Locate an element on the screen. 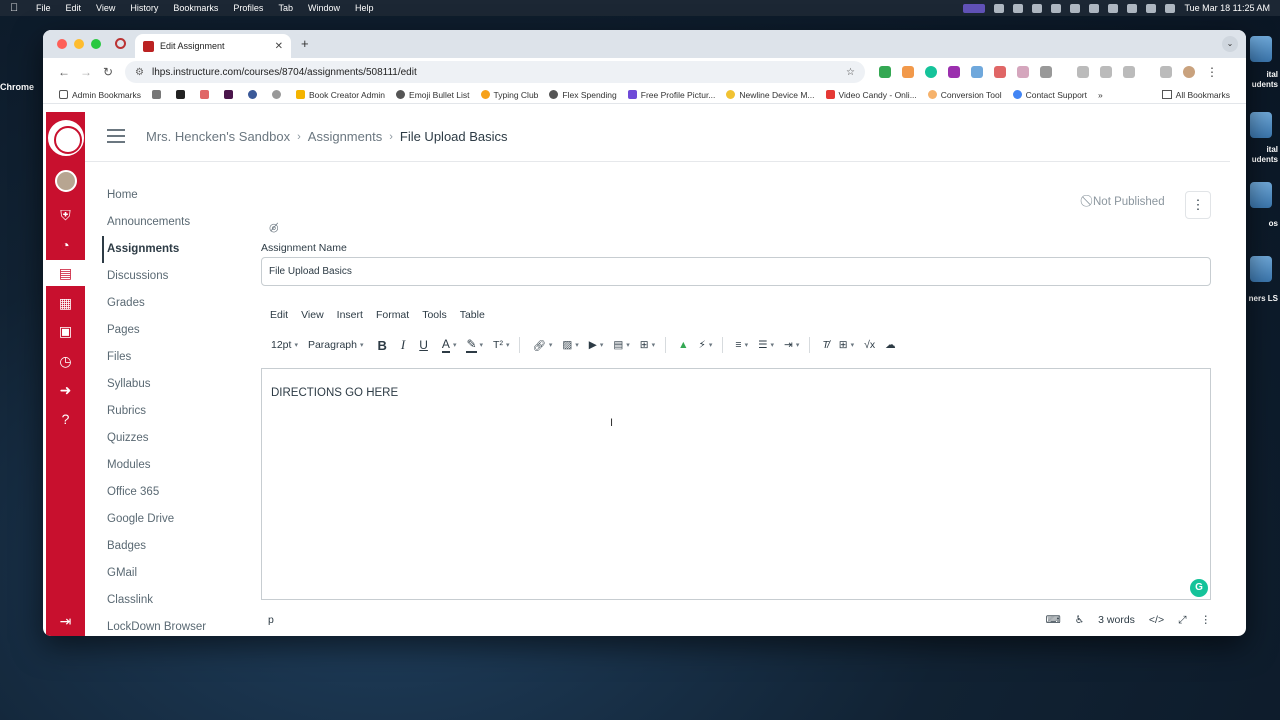 The height and width of the screenshot is (720, 1280). close-tab-icon: ✕ is located at coordinates (279, 46).